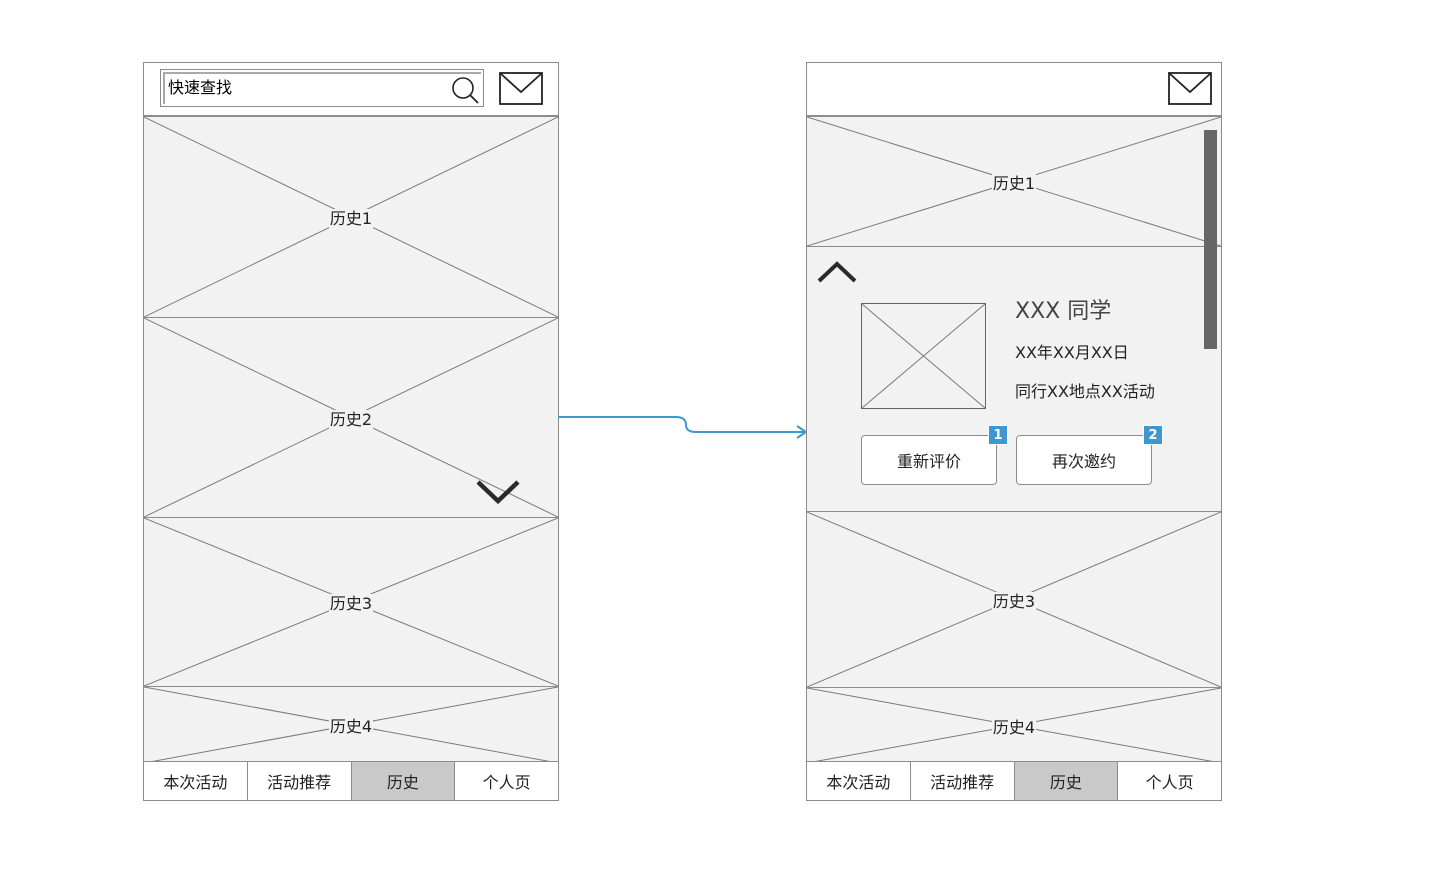 This screenshot has width=1430, height=882. I want to click on re-evaluate-button: 重新评价, so click(929, 460).